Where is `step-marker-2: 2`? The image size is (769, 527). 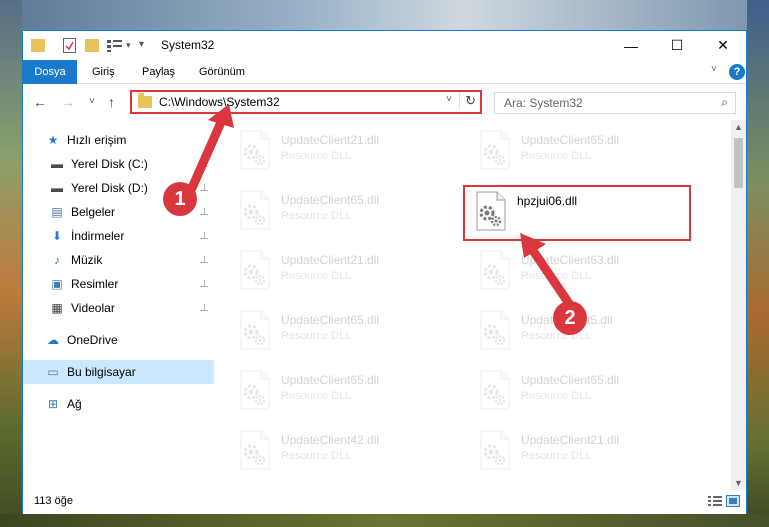
step-marker-2: 2 is located at coordinates (570, 318).